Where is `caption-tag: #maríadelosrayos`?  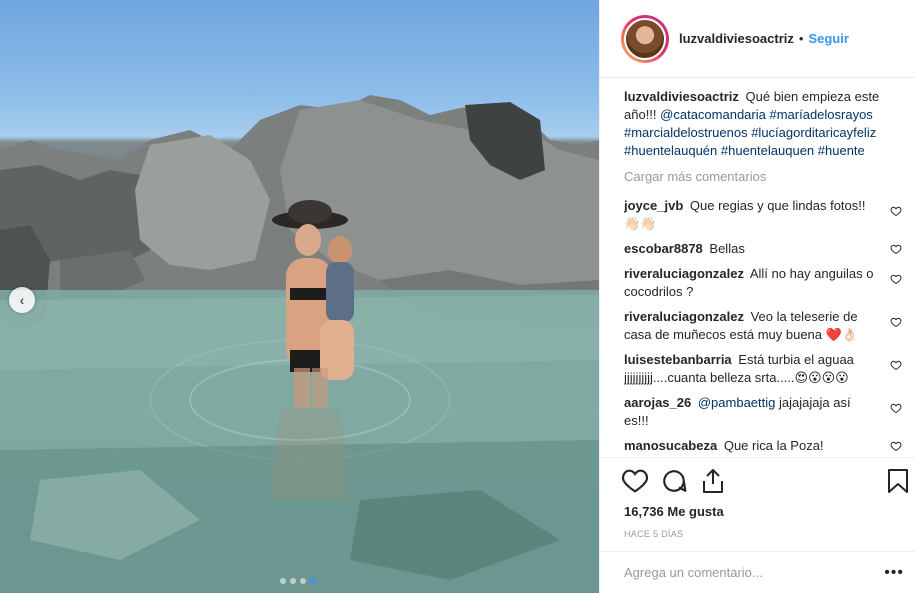 caption-tag: #maríadelosrayos is located at coordinates (820, 114).